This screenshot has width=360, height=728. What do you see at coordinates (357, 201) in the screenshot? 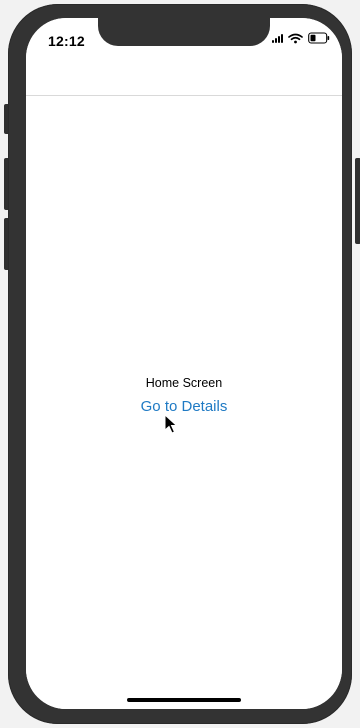
I see `power-button` at bounding box center [357, 201].